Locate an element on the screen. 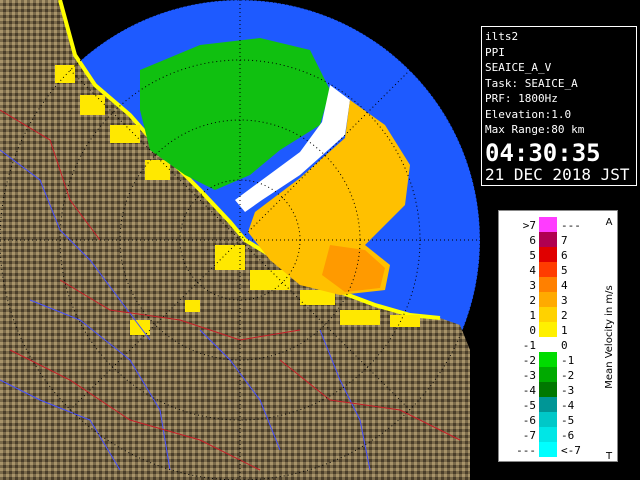  legend-label-right: 4 is located at coordinates (564, 285).